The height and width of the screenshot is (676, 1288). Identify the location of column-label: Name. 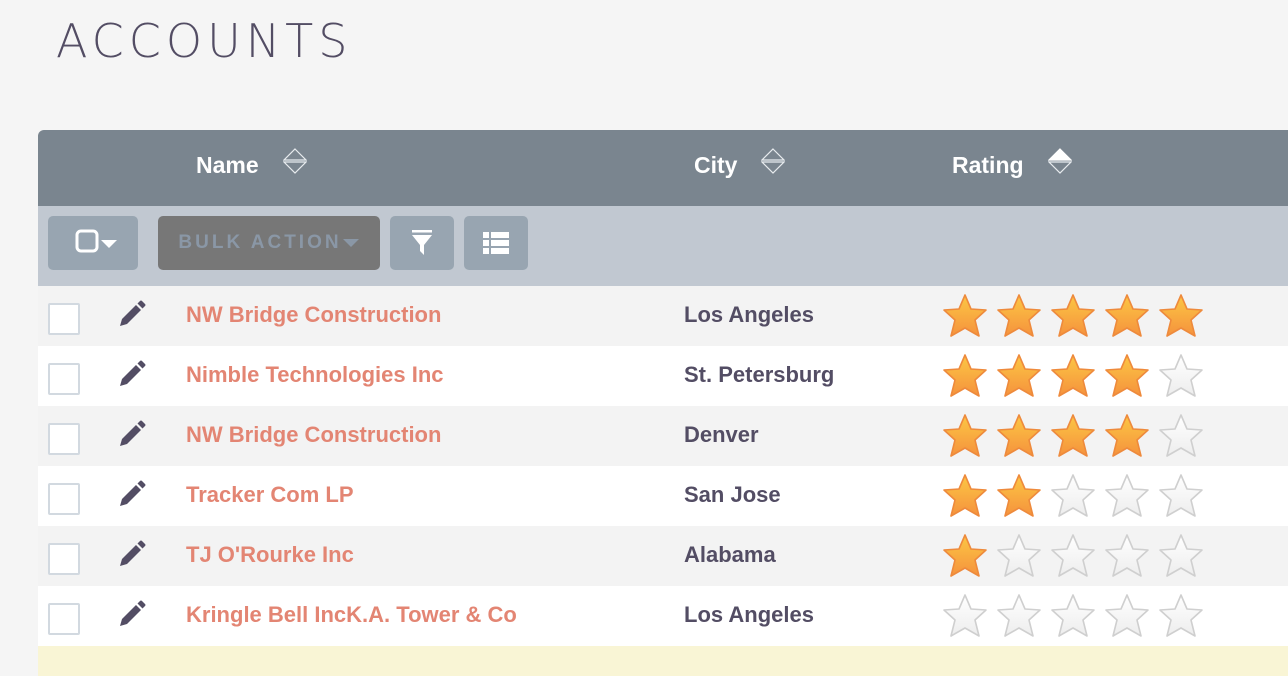
(227, 165).